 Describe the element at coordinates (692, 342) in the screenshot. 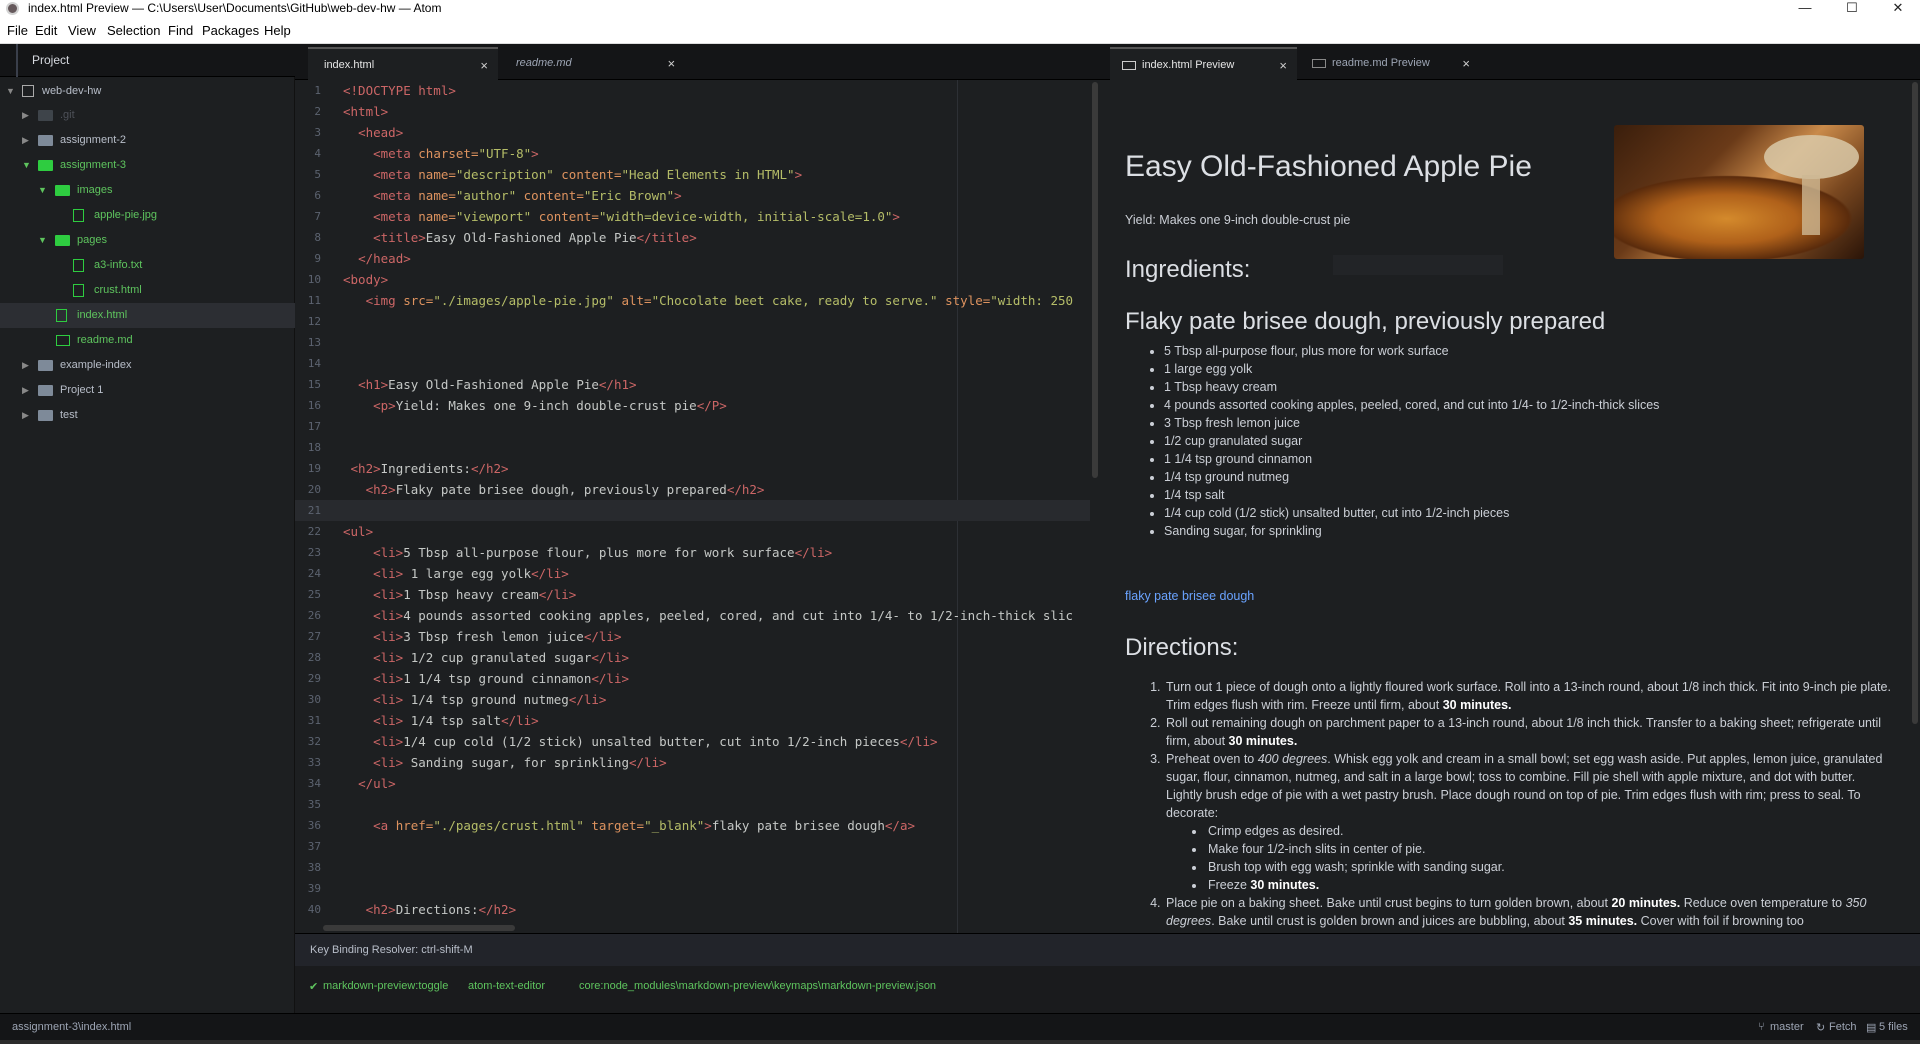

I see `code-line: 13` at that location.